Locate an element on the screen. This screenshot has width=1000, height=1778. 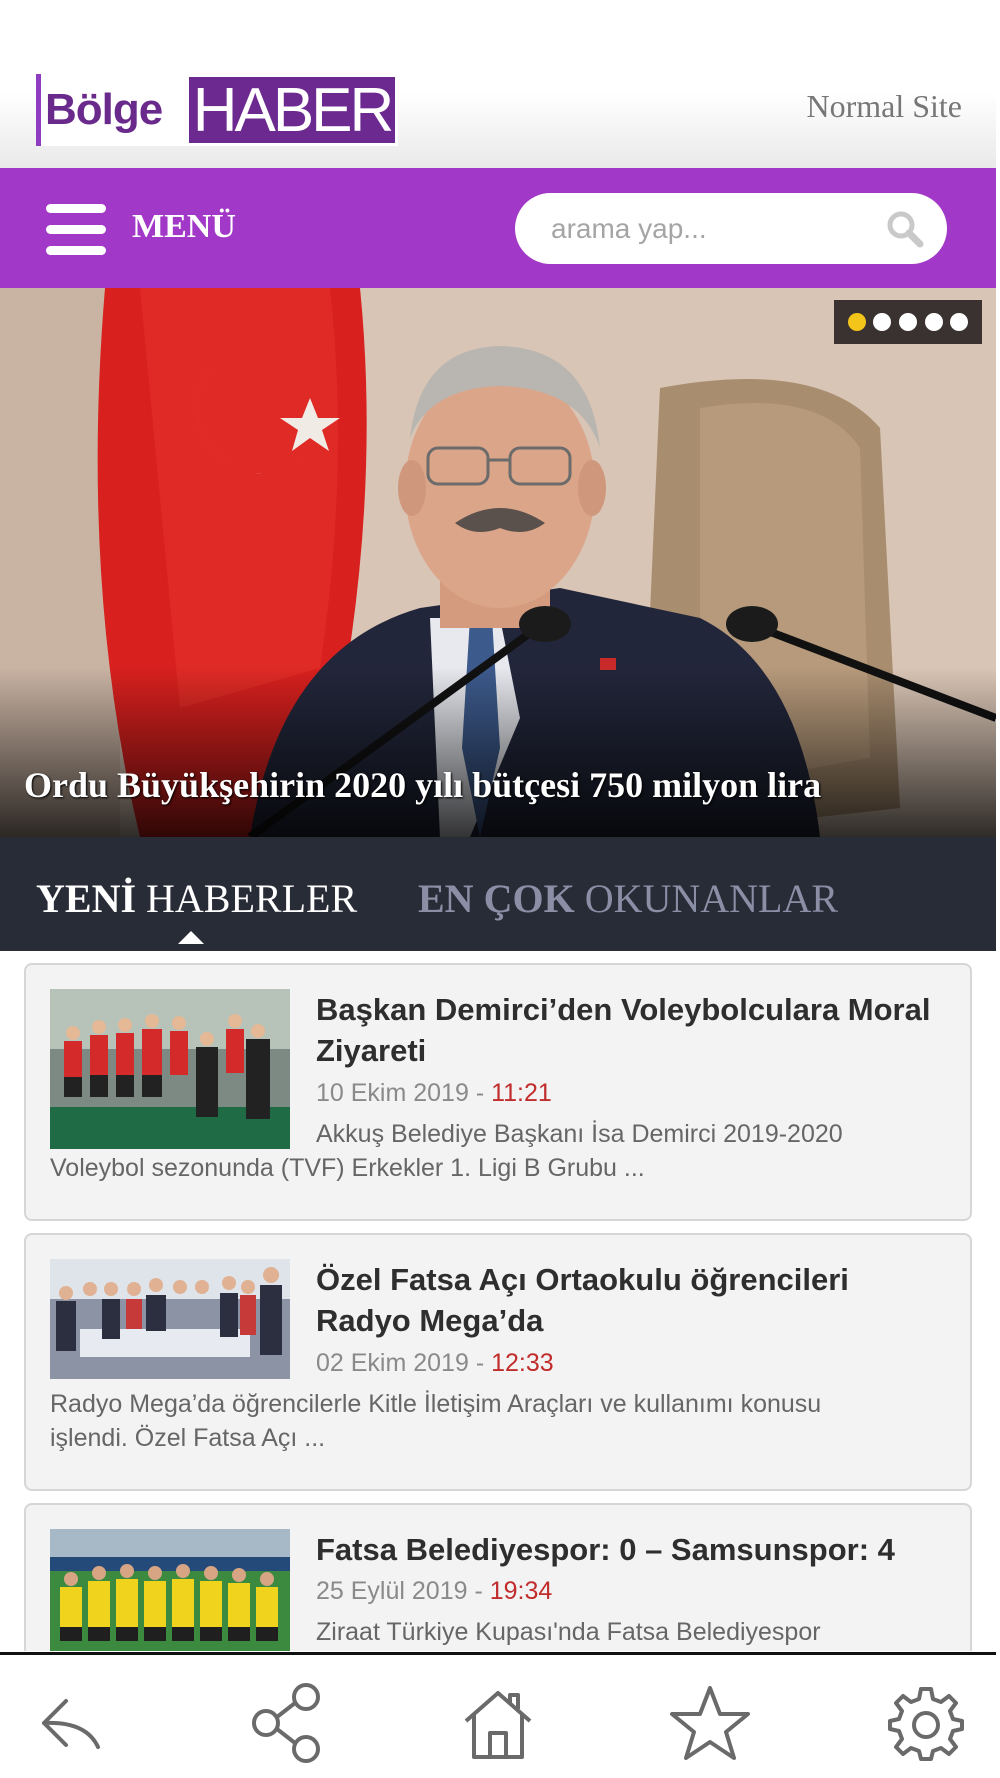
home-button is located at coordinates (498, 1723).